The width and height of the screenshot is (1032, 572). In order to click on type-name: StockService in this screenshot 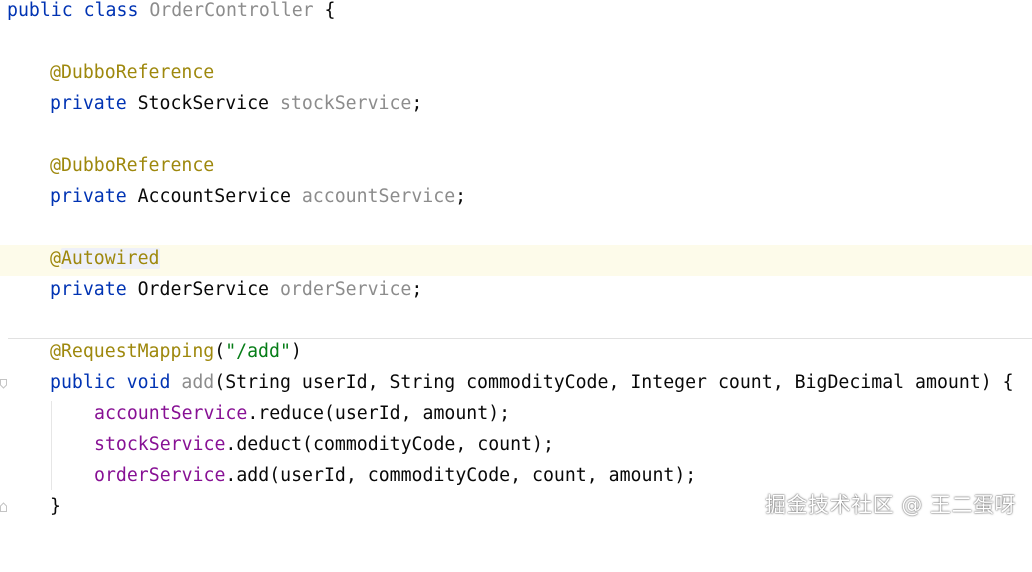, I will do `click(208, 103)`.